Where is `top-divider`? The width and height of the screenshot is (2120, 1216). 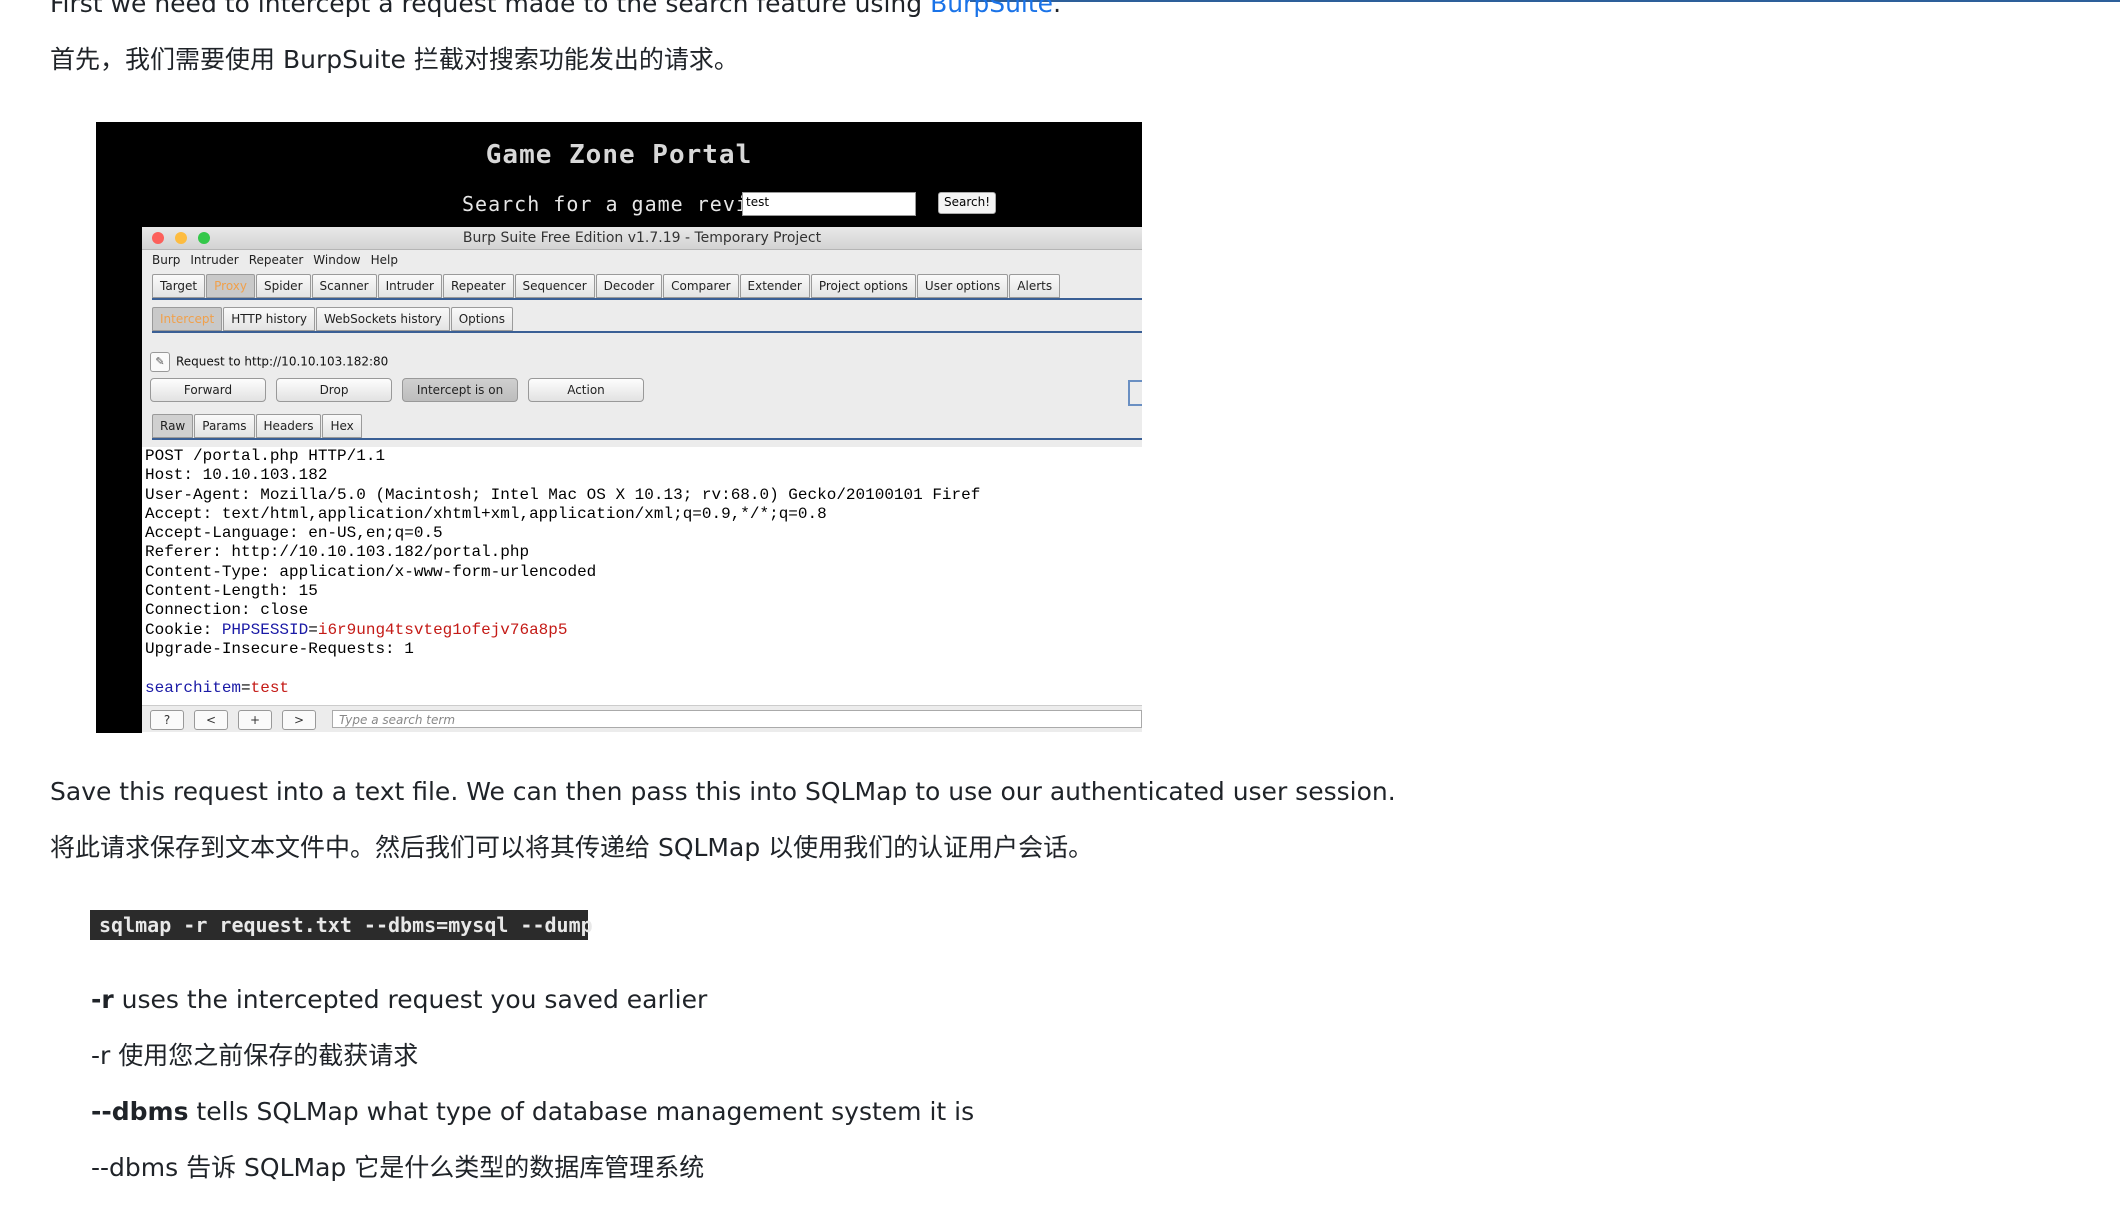
top-divider is located at coordinates (1545, 1).